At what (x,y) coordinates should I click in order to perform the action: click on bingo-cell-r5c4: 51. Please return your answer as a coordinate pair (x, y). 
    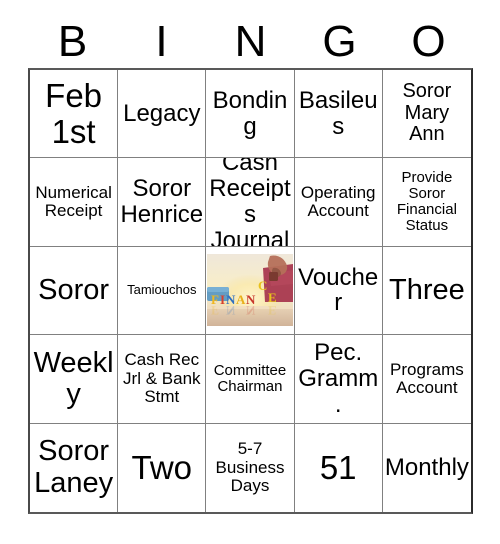
    Looking at the image, I should click on (338, 467).